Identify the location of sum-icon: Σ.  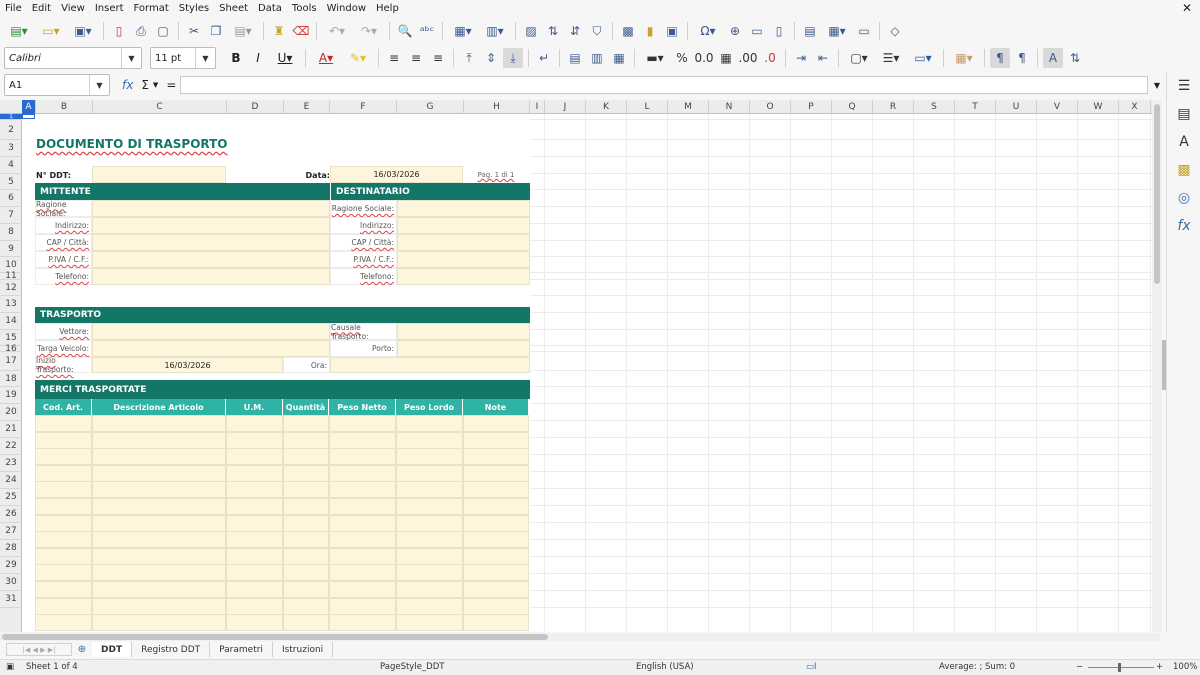
(145, 85).